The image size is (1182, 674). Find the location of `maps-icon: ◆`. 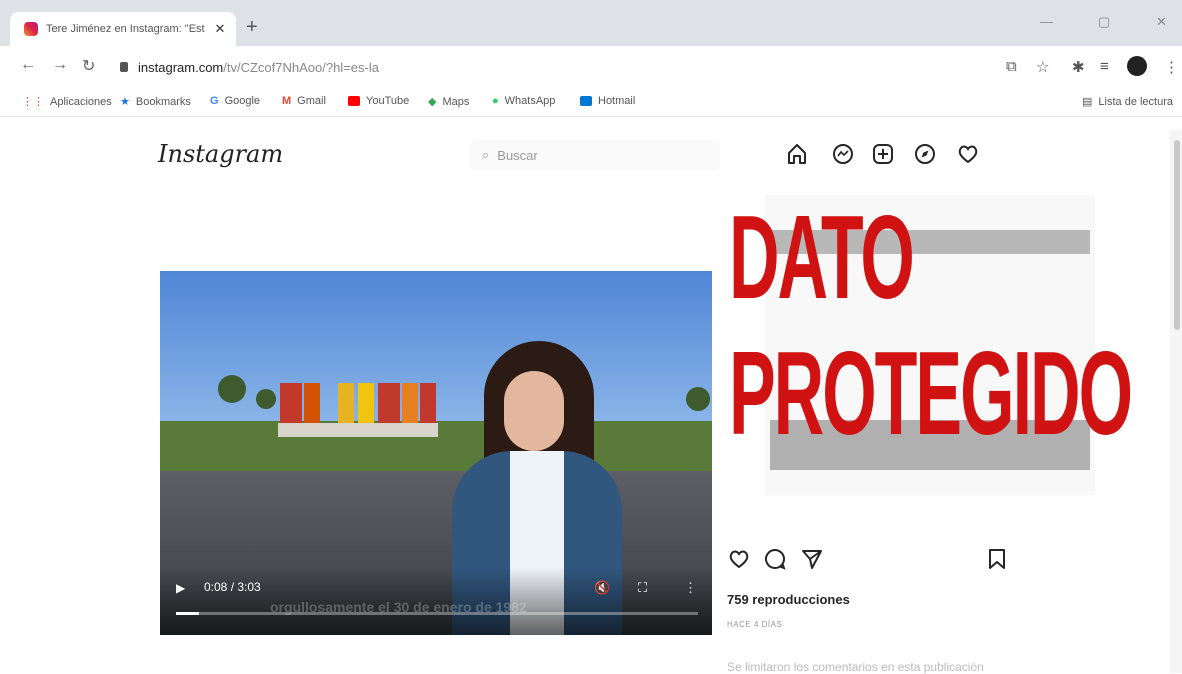

maps-icon: ◆ is located at coordinates (432, 102).